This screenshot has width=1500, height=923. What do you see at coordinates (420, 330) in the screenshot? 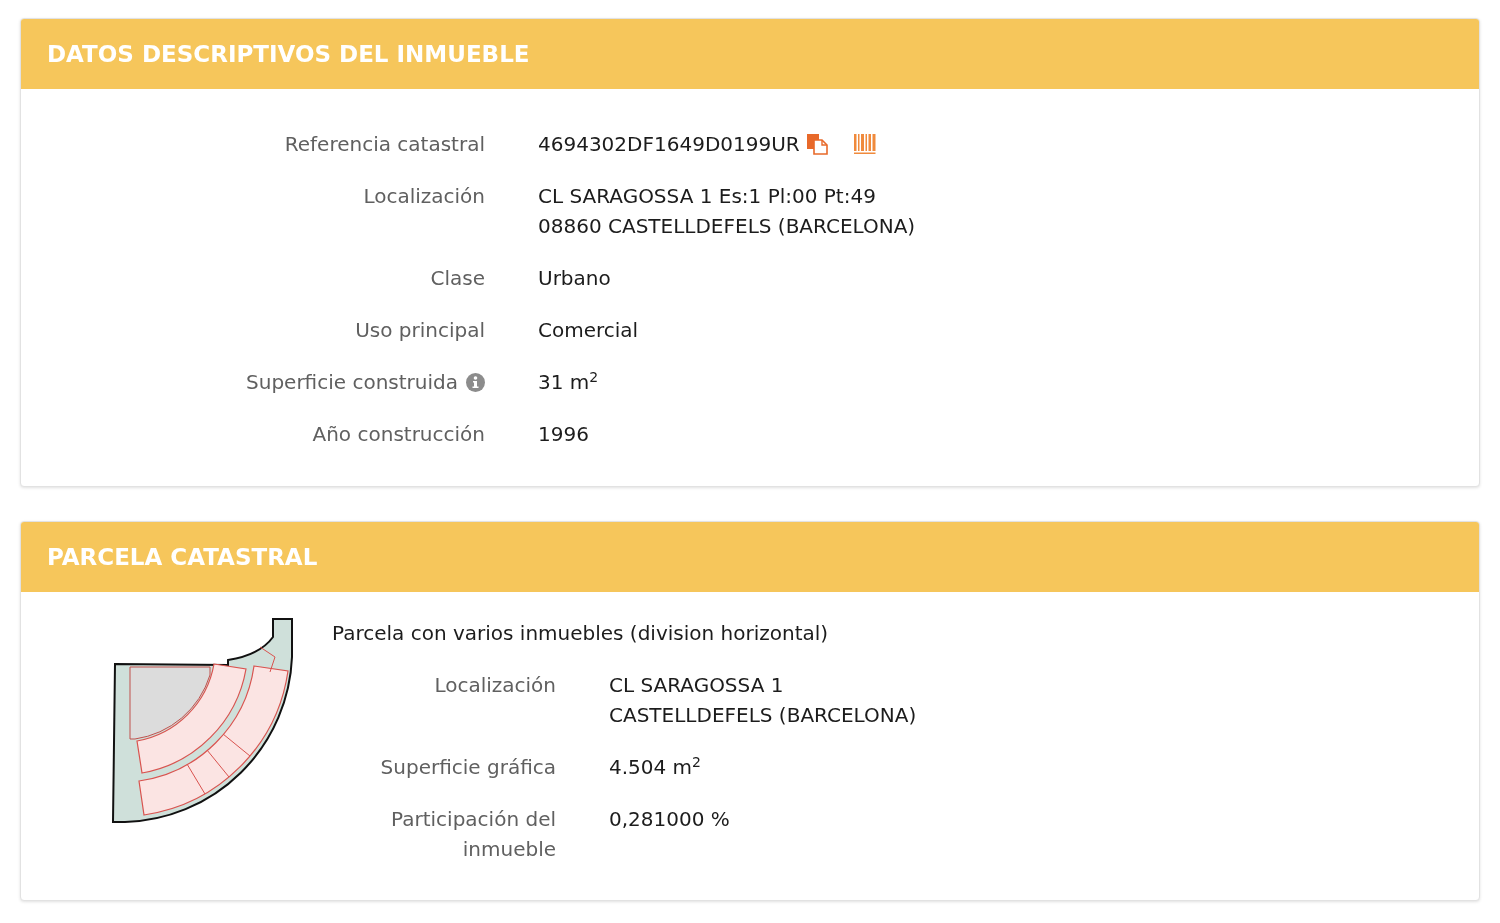
I see `field-label: Uso principal` at bounding box center [420, 330].